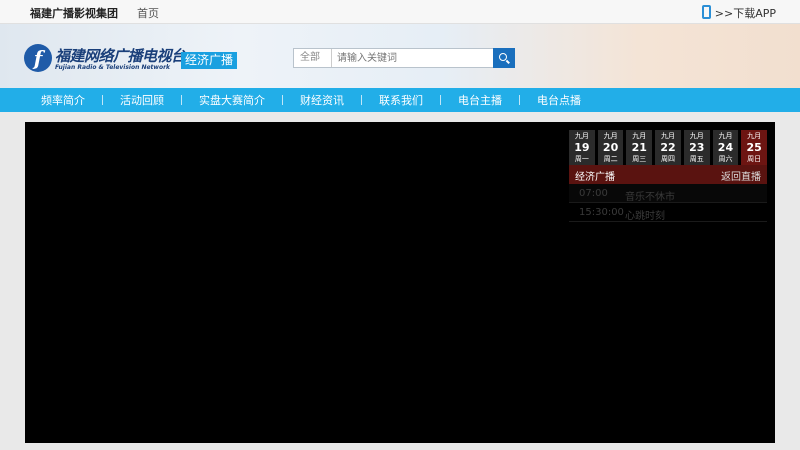 The image size is (800, 450). I want to click on top-bar: 福建广播影视集团 首页 >>下载APP, so click(400, 12).